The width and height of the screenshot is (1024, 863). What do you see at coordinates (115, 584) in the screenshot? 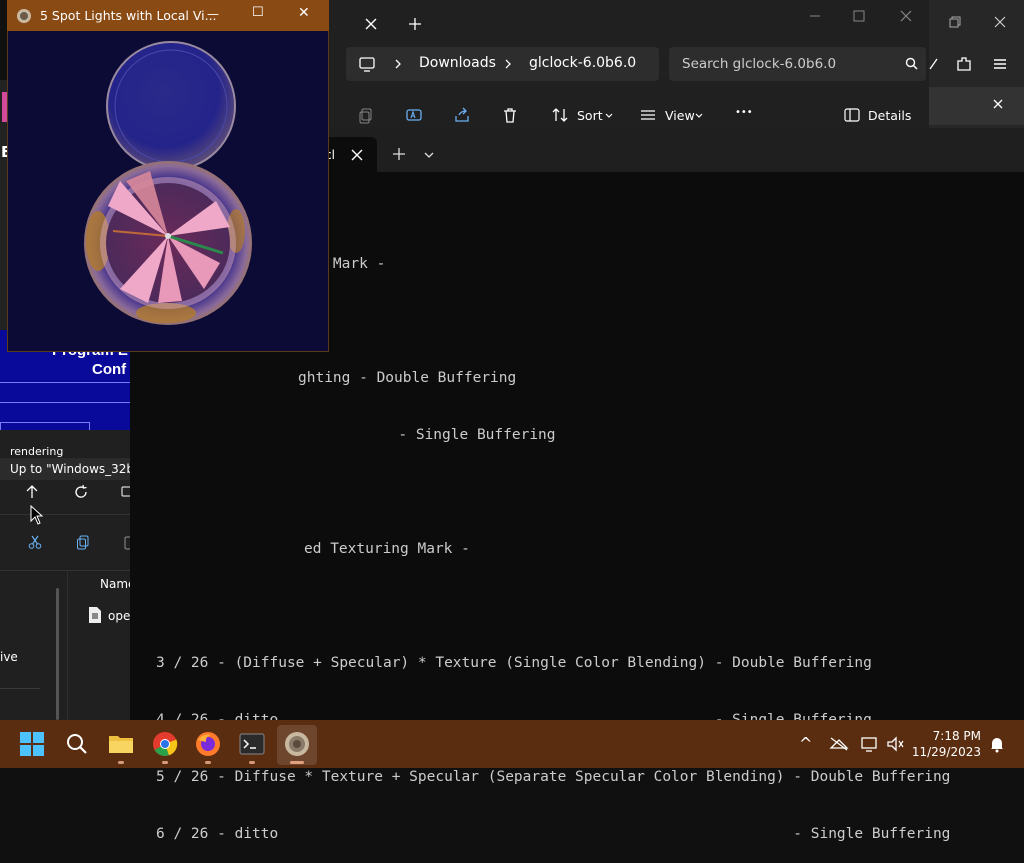
I see `column-header-name: Name` at bounding box center [115, 584].